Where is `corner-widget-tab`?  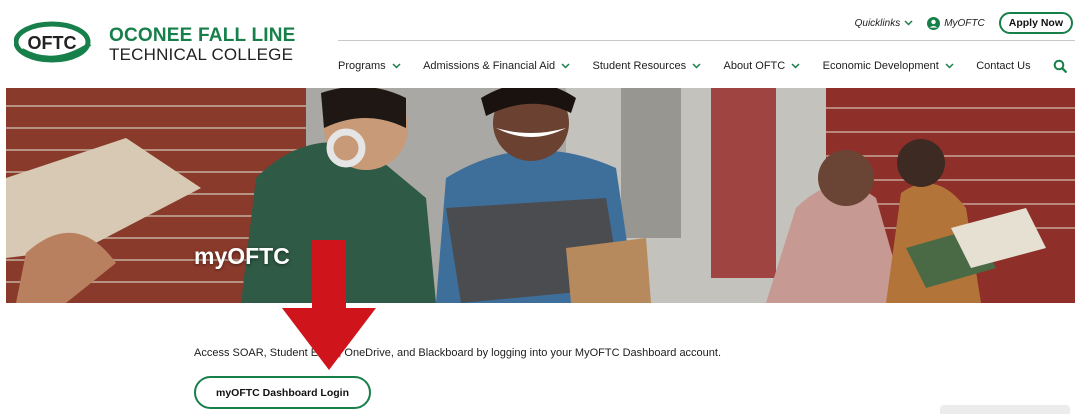
corner-widget-tab is located at coordinates (1005, 409).